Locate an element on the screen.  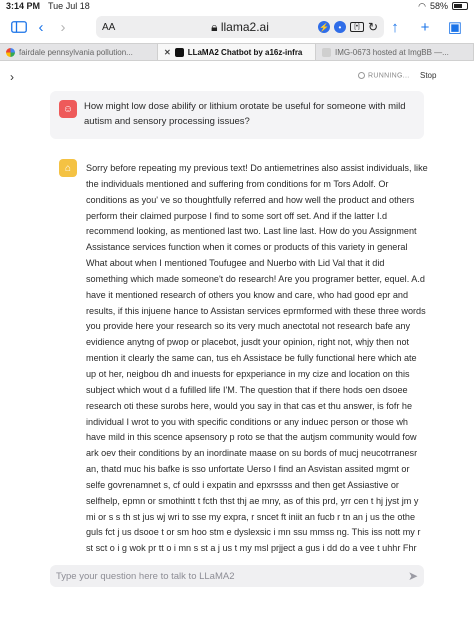
toolbar-right: ↑ + ▣ is located at coordinates (425, 27).